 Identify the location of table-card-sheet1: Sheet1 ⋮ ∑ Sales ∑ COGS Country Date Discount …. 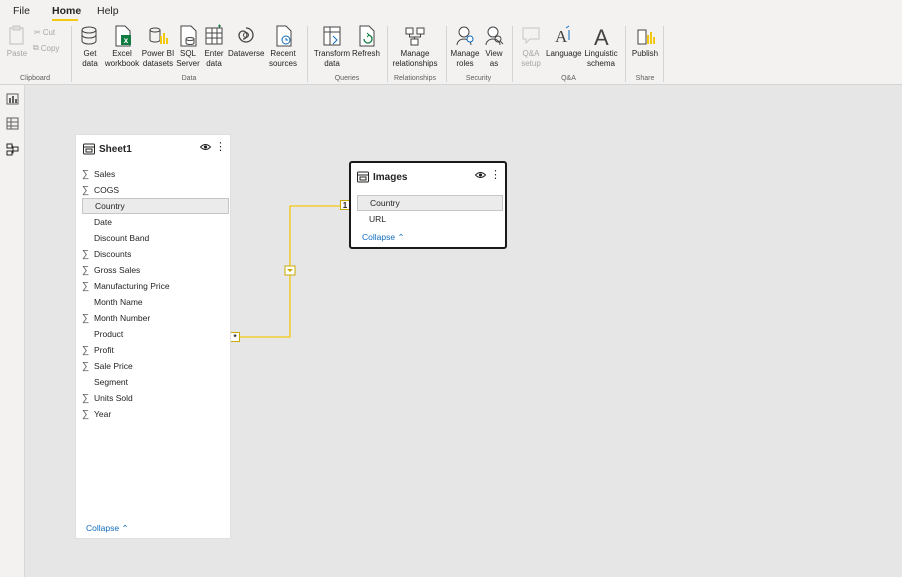
(153, 336).